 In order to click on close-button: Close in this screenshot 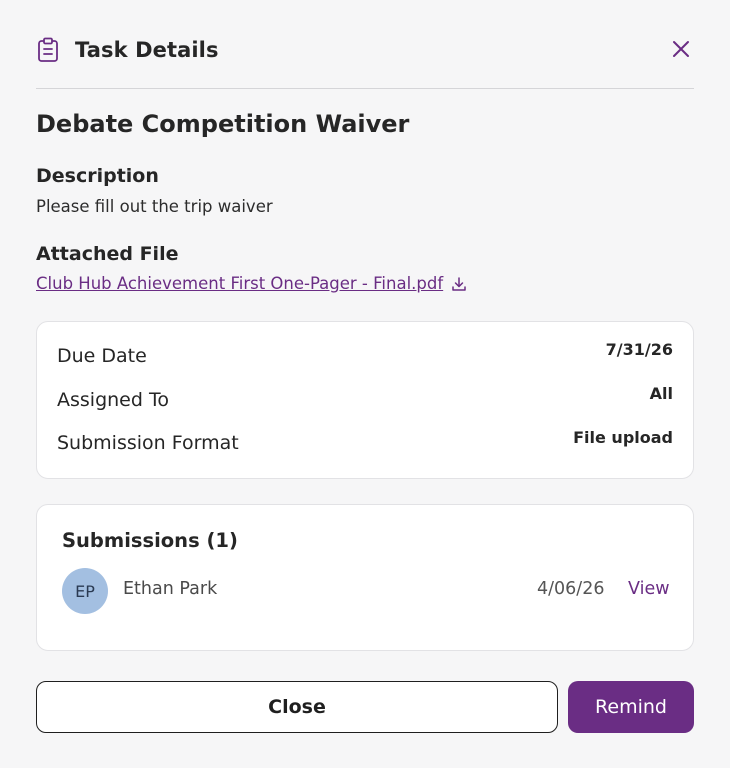, I will do `click(297, 707)`.